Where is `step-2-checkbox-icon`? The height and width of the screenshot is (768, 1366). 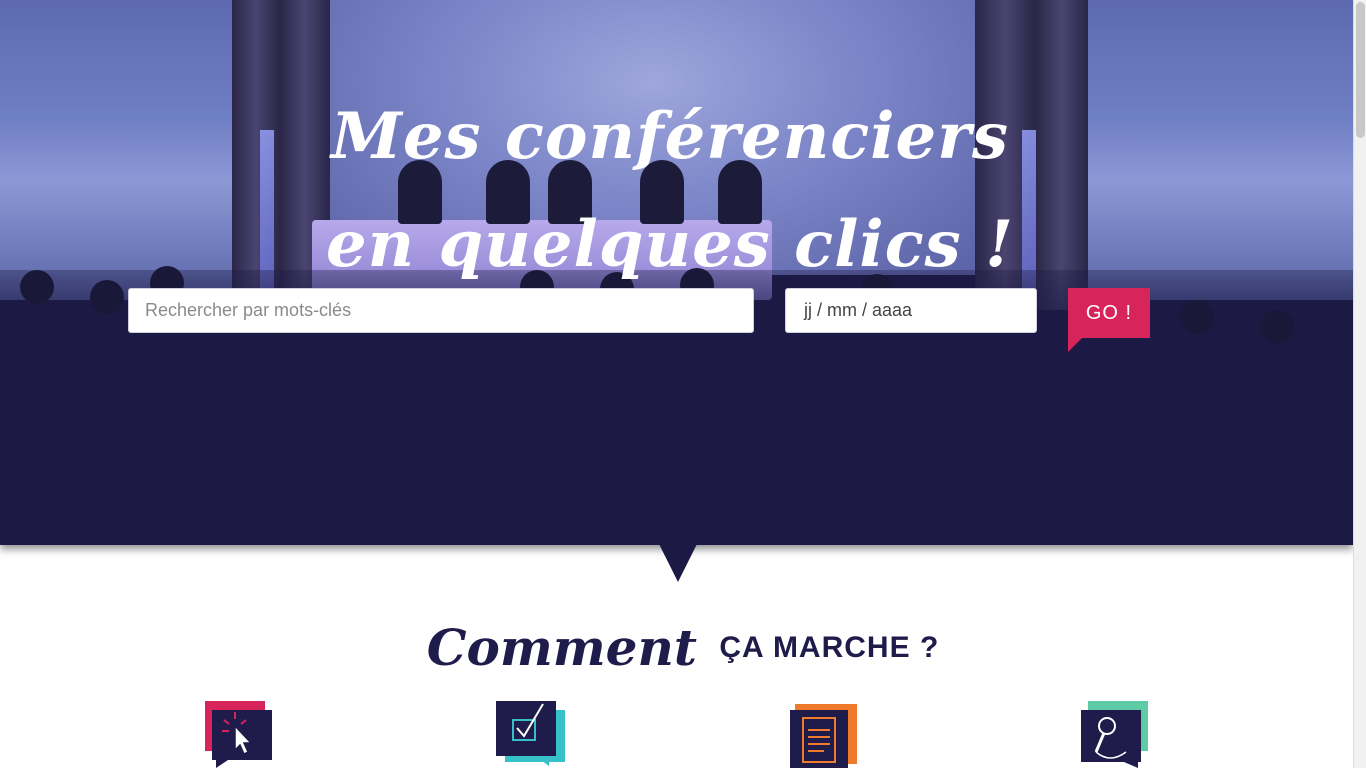 step-2-checkbox-icon is located at coordinates (531, 734).